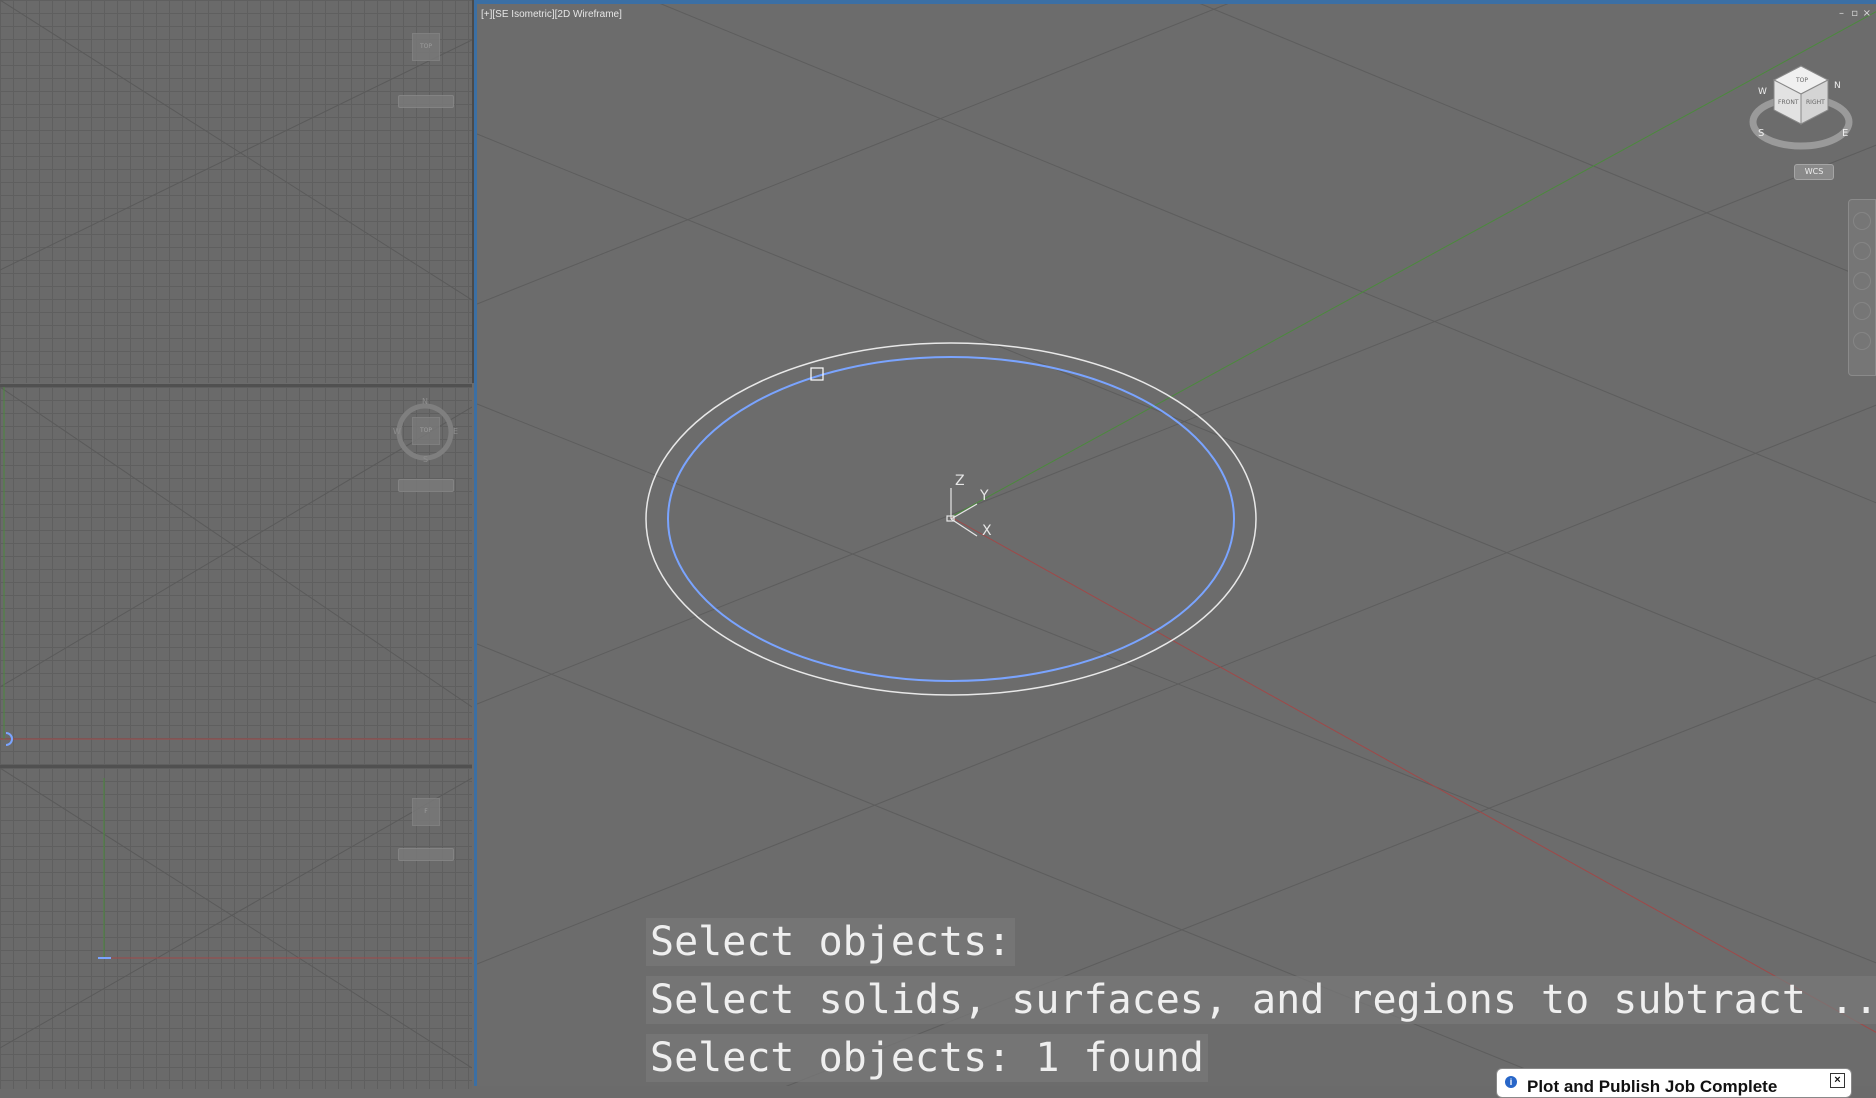 The width and height of the screenshot is (1876, 1098). I want to click on ucs-z-label: Z, so click(960, 481).